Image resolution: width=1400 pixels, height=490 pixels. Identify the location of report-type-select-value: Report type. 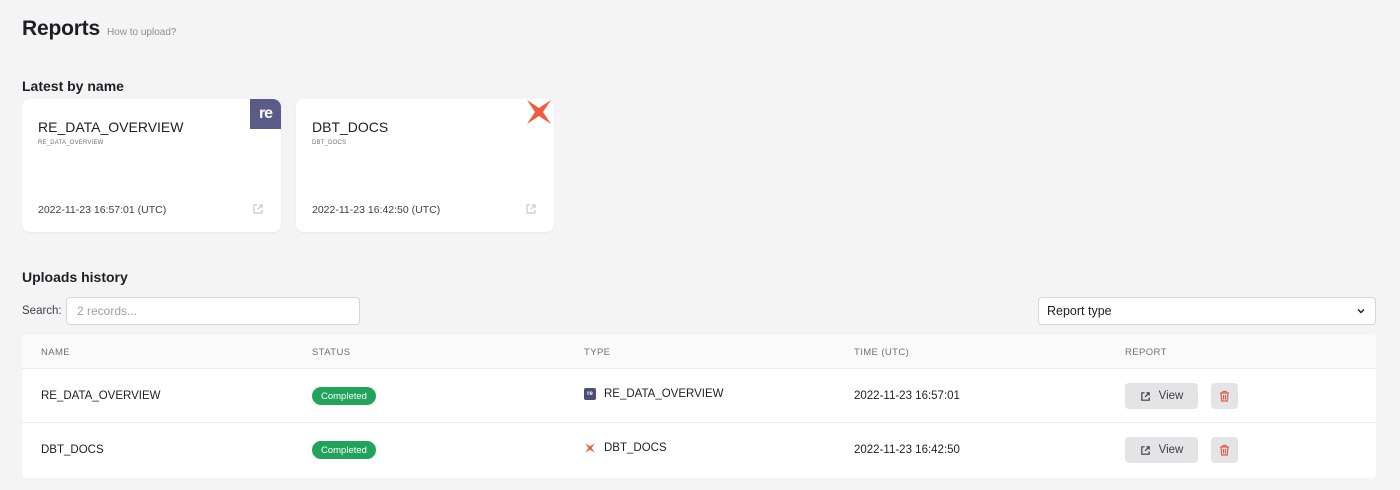
(1079, 311).